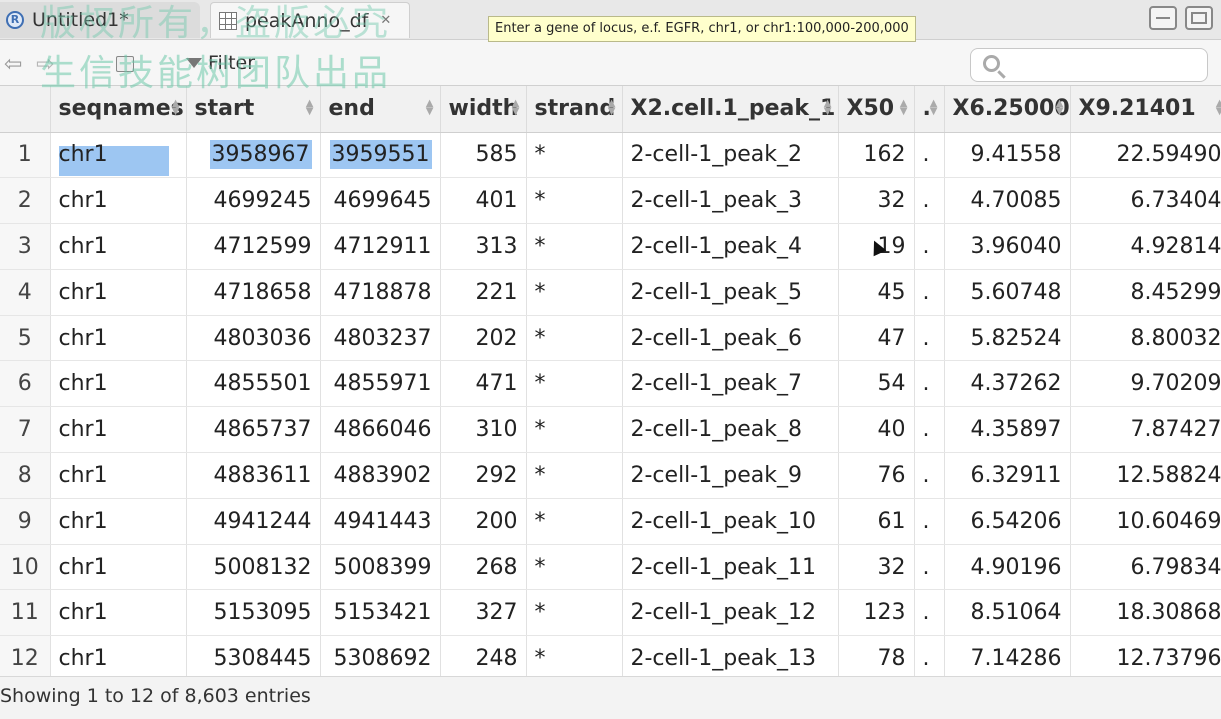  Describe the element at coordinates (380, 109) in the screenshot. I see `column-header: end ▲ ▼` at that location.